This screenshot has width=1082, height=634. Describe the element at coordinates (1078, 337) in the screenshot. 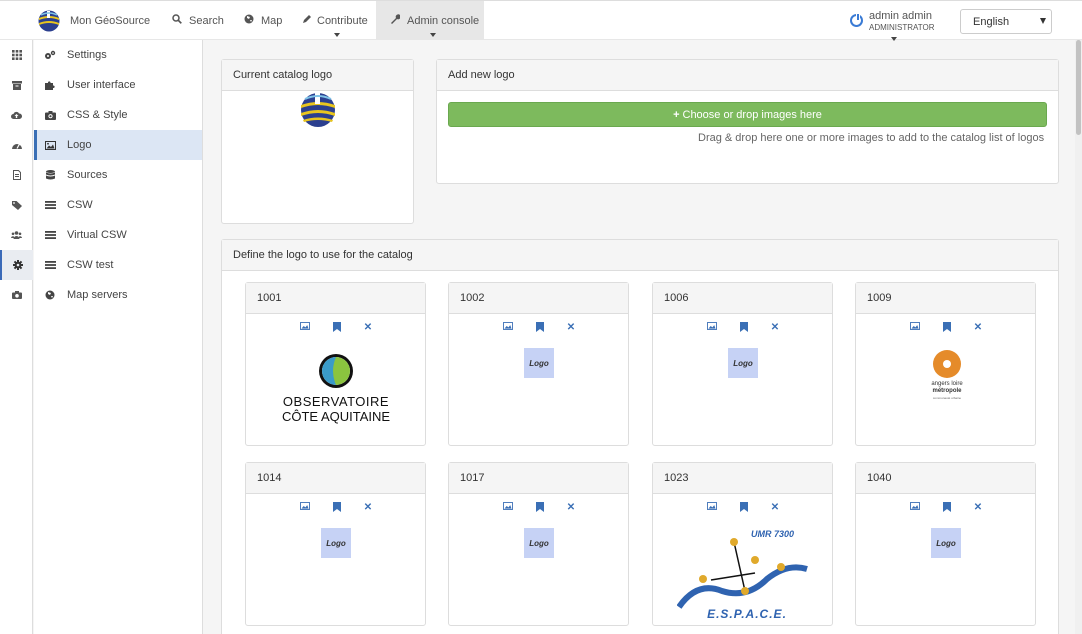

I see `page-scrollbar` at that location.